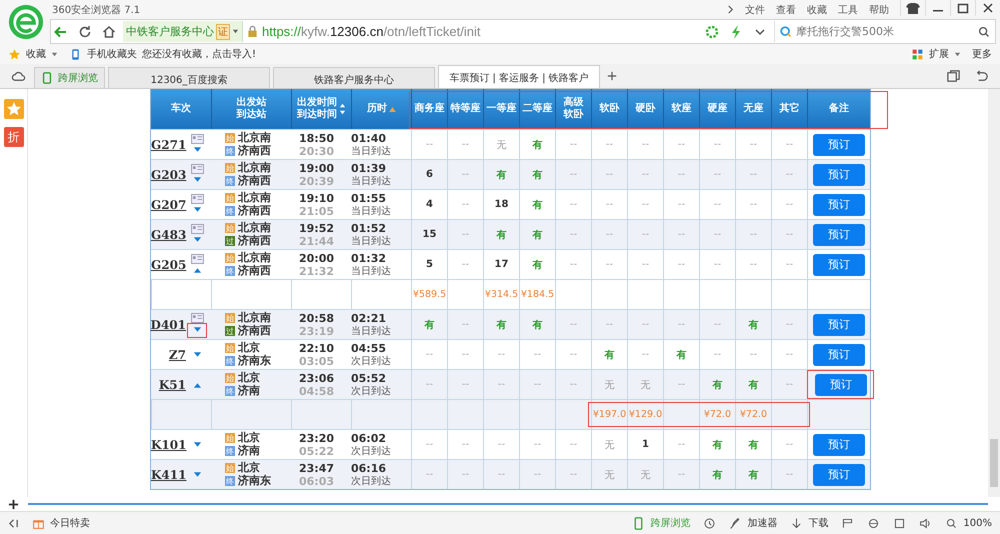 The height and width of the screenshot is (534, 1000). Describe the element at coordinates (730, 9) in the screenshot. I see `chevron-icon` at that location.